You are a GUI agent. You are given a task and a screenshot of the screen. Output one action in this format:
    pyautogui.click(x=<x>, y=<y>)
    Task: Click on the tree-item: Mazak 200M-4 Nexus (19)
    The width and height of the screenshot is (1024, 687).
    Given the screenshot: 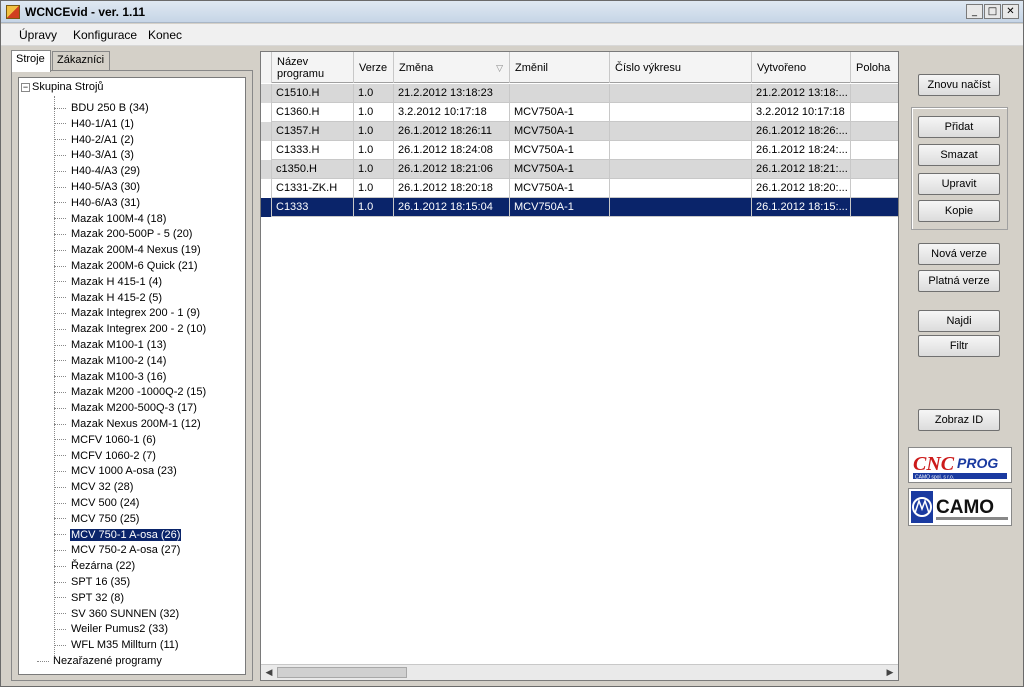 What is the action you would take?
    pyautogui.click(x=128, y=250)
    